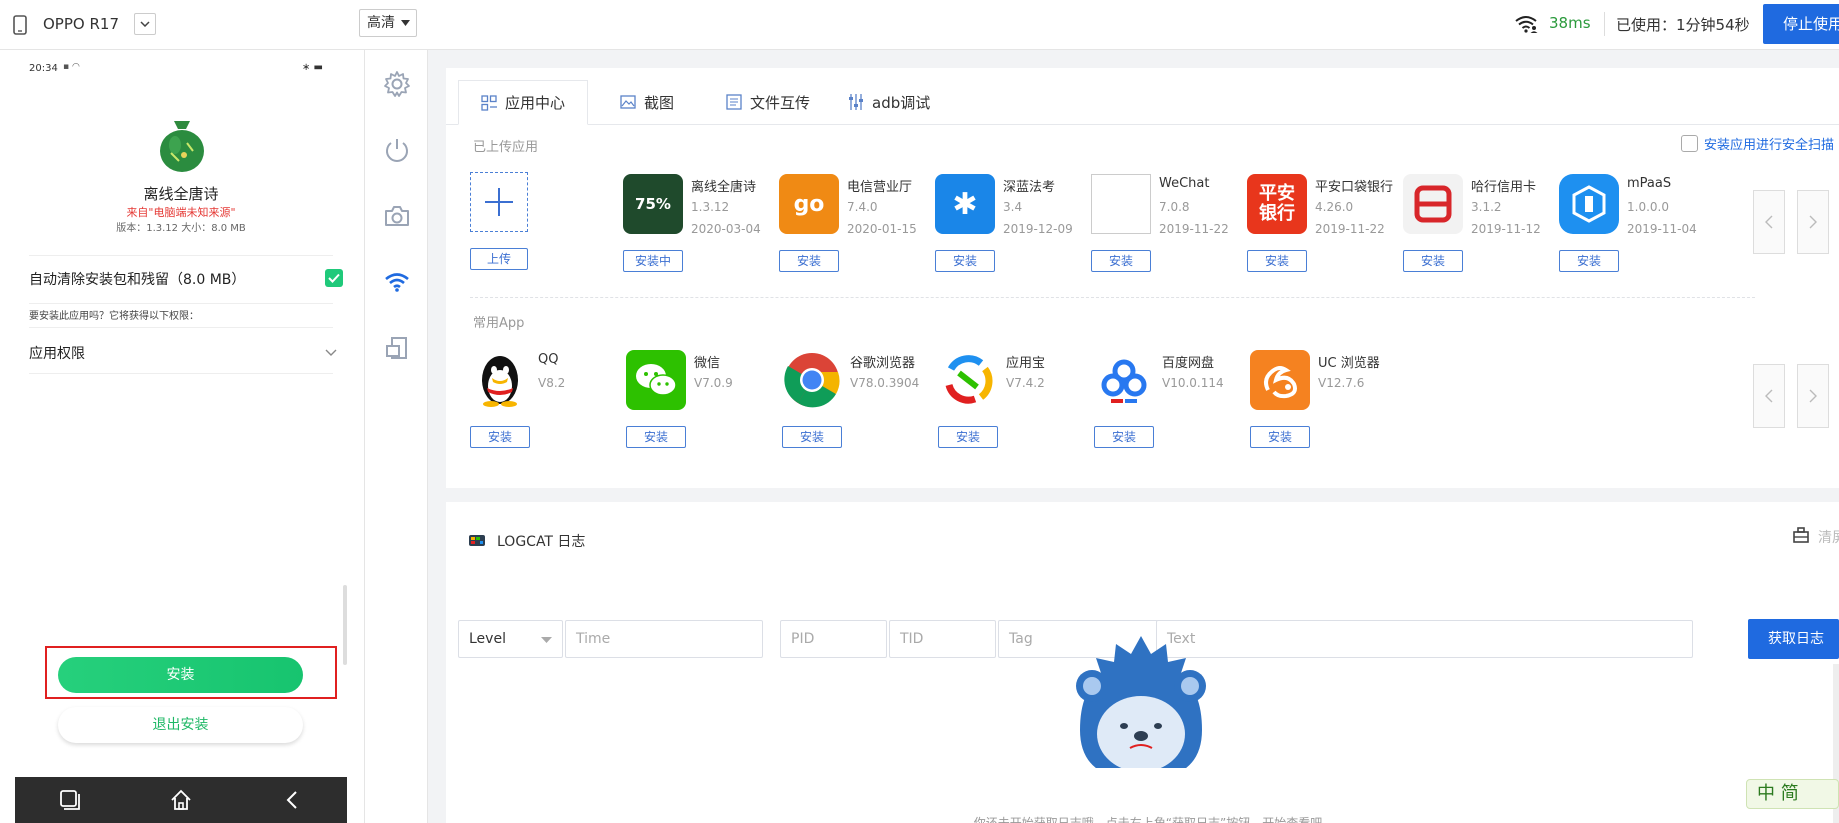 Image resolution: width=1839 pixels, height=823 pixels. What do you see at coordinates (1013, 207) in the screenshot?
I see `app-version: 3.4` at bounding box center [1013, 207].